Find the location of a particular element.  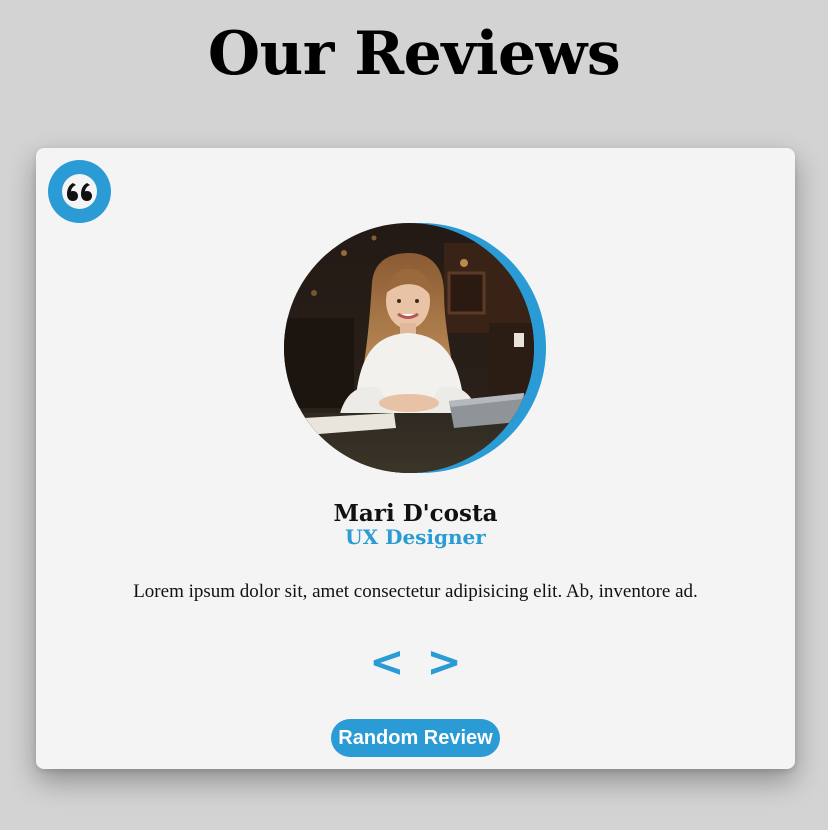

next-review-button: > is located at coordinates (444, 662).